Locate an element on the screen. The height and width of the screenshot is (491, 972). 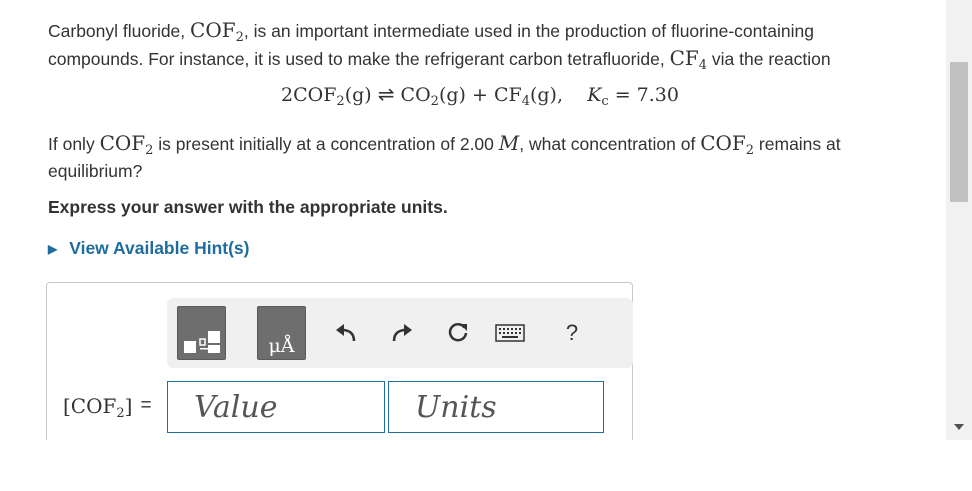
k-value: = 7.30 is located at coordinates (646, 95).